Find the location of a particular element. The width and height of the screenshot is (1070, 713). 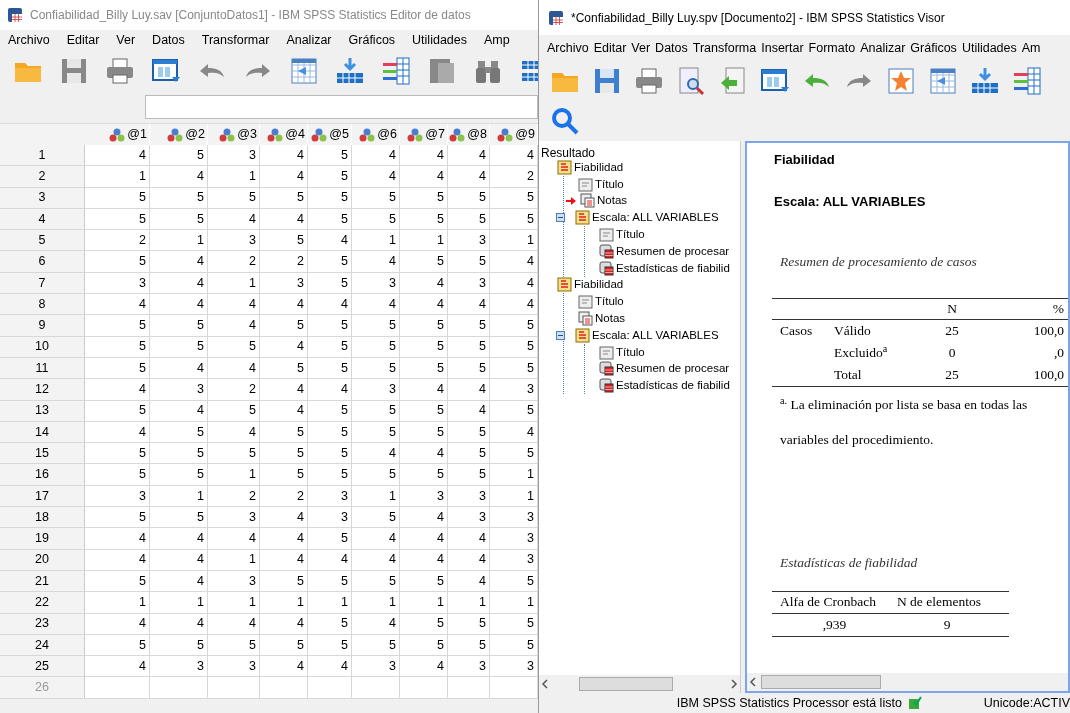

column-header: @4 is located at coordinates (295, 134).